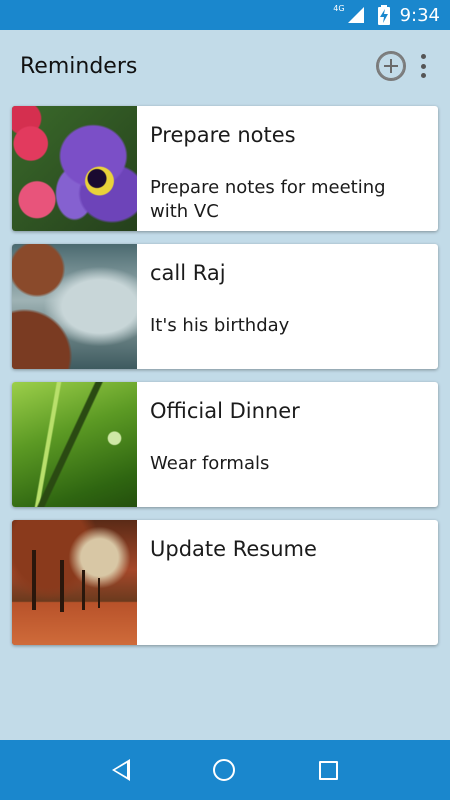 The image size is (450, 800). What do you see at coordinates (225, 306) in the screenshot?
I see `reminder-card: call Raj It's his birthday` at bounding box center [225, 306].